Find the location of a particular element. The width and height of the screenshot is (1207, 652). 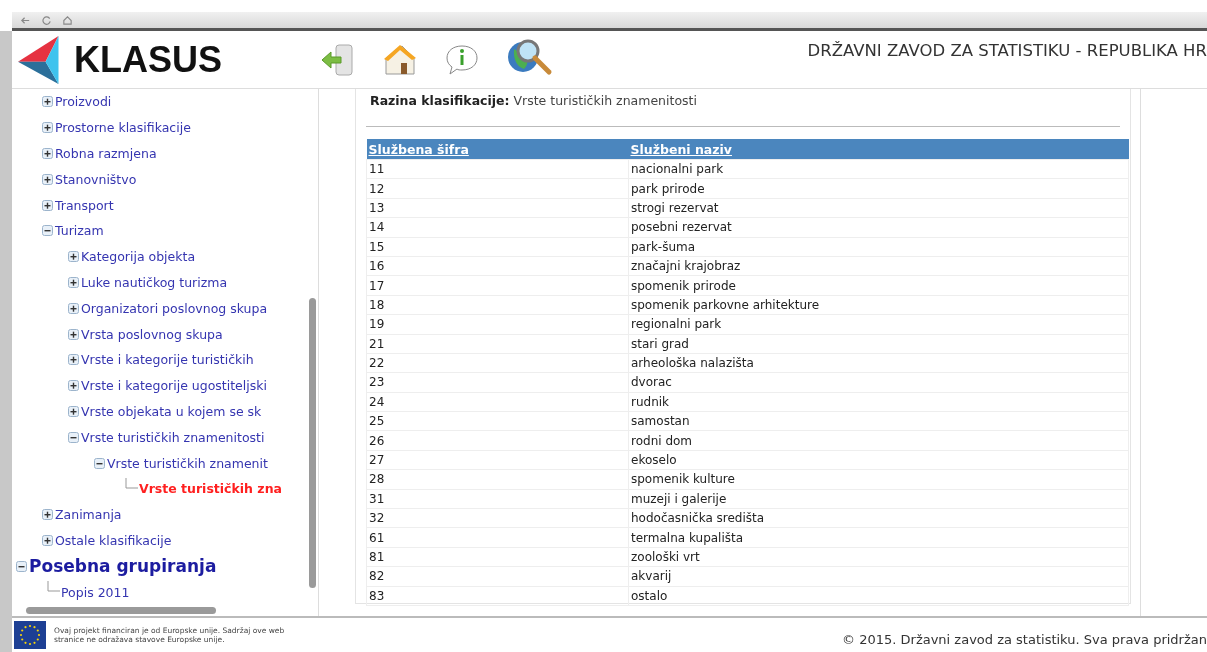

tree-item: Vrste objekata u kojem se sk is located at coordinates (171, 411).